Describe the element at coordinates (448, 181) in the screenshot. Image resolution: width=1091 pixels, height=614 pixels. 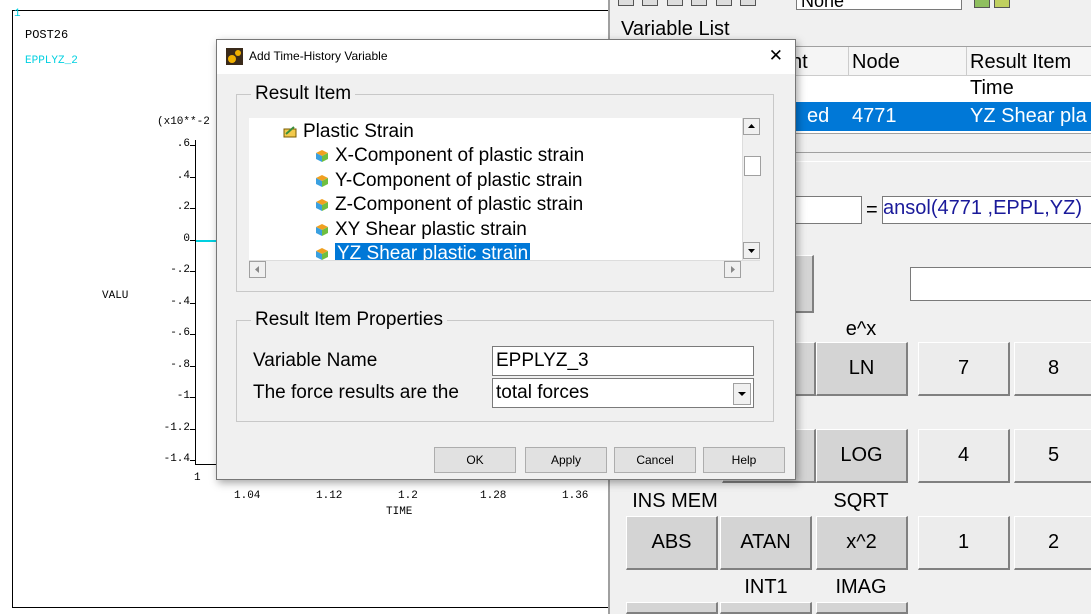
I see `tree-item: Y-Component of plastic strain` at that location.